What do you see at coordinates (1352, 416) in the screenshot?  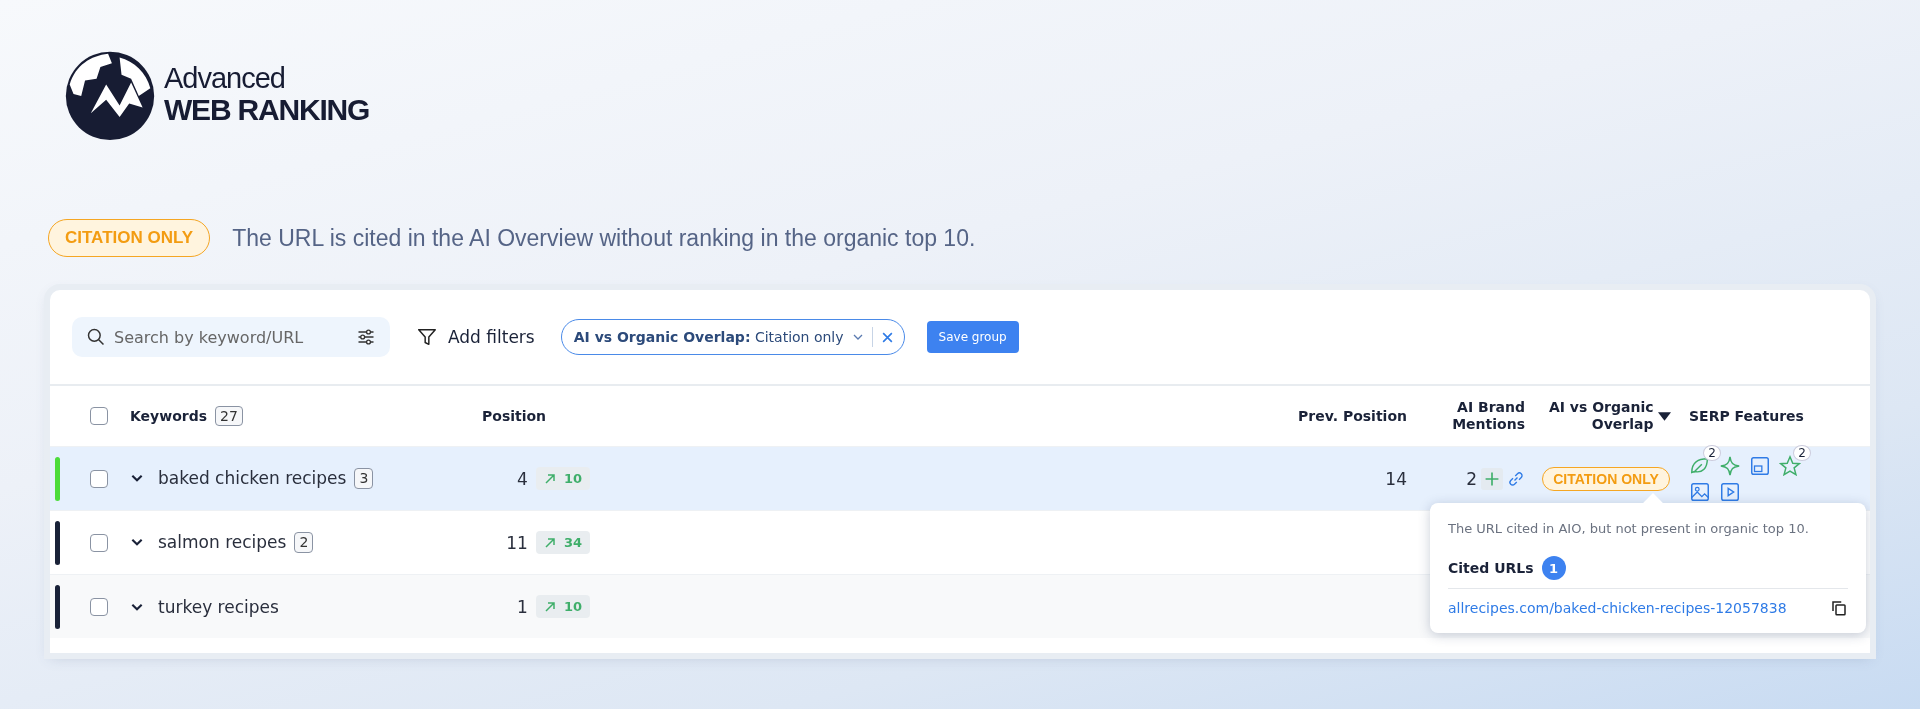 I see `column-header: Prev. Position` at bounding box center [1352, 416].